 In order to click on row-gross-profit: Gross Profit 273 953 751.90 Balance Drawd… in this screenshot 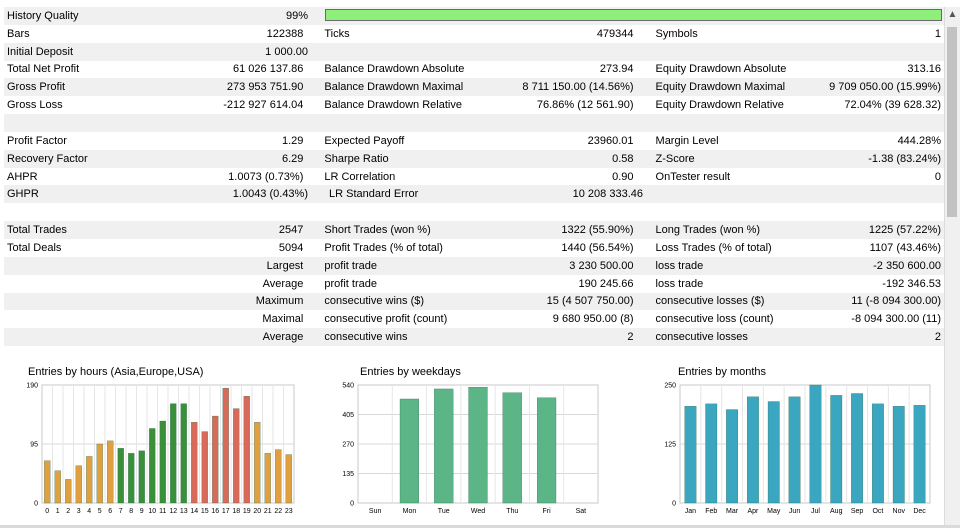, I will do `click(474, 87)`.